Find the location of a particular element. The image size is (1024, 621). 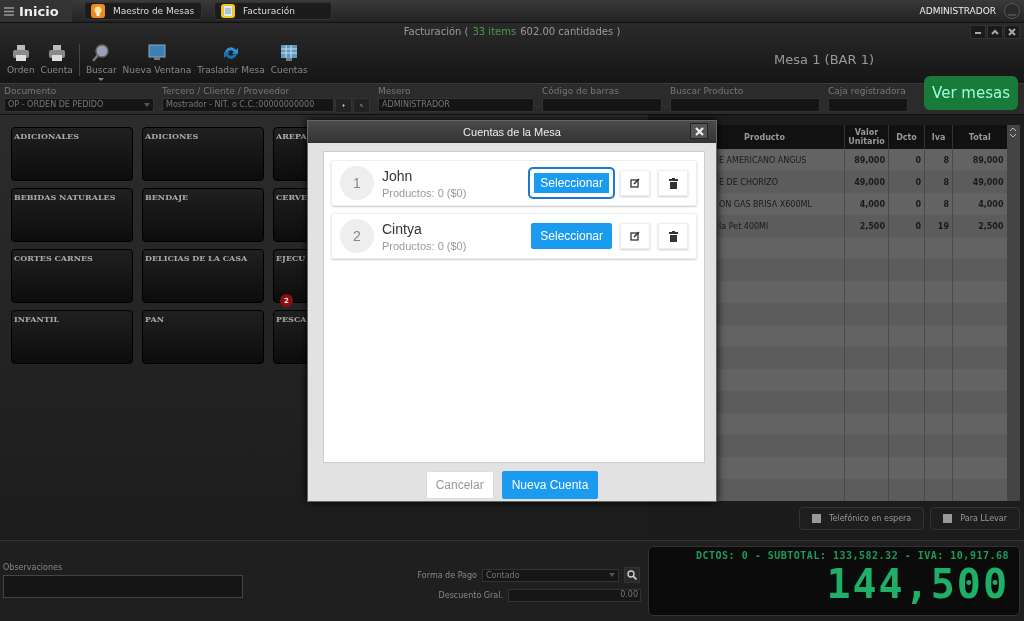

view-tables-button: Ver mesas is located at coordinates (971, 92).